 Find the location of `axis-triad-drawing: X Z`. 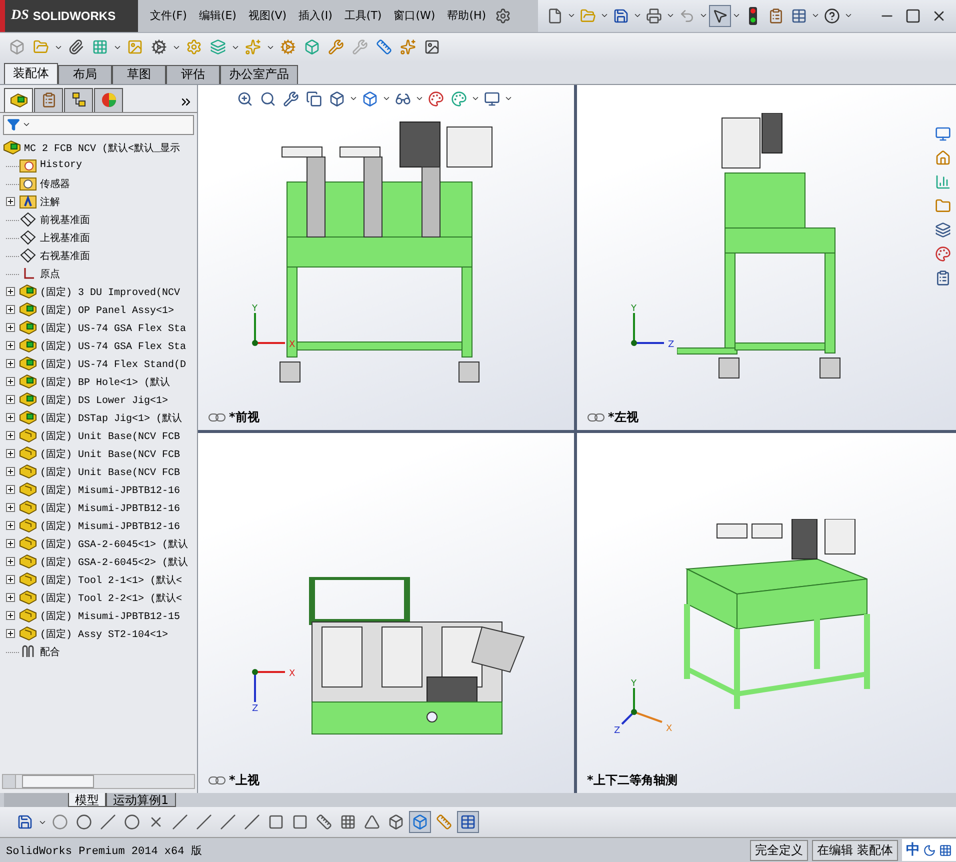

axis-triad-drawing: X Z is located at coordinates (255, 672).